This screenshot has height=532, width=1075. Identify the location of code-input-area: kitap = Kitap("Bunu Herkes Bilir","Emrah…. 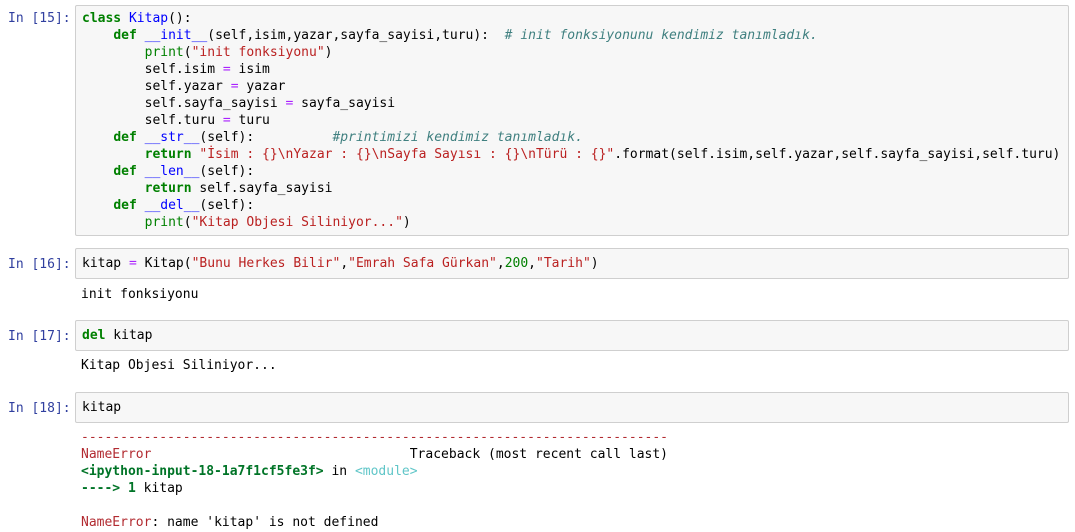
(572, 263).